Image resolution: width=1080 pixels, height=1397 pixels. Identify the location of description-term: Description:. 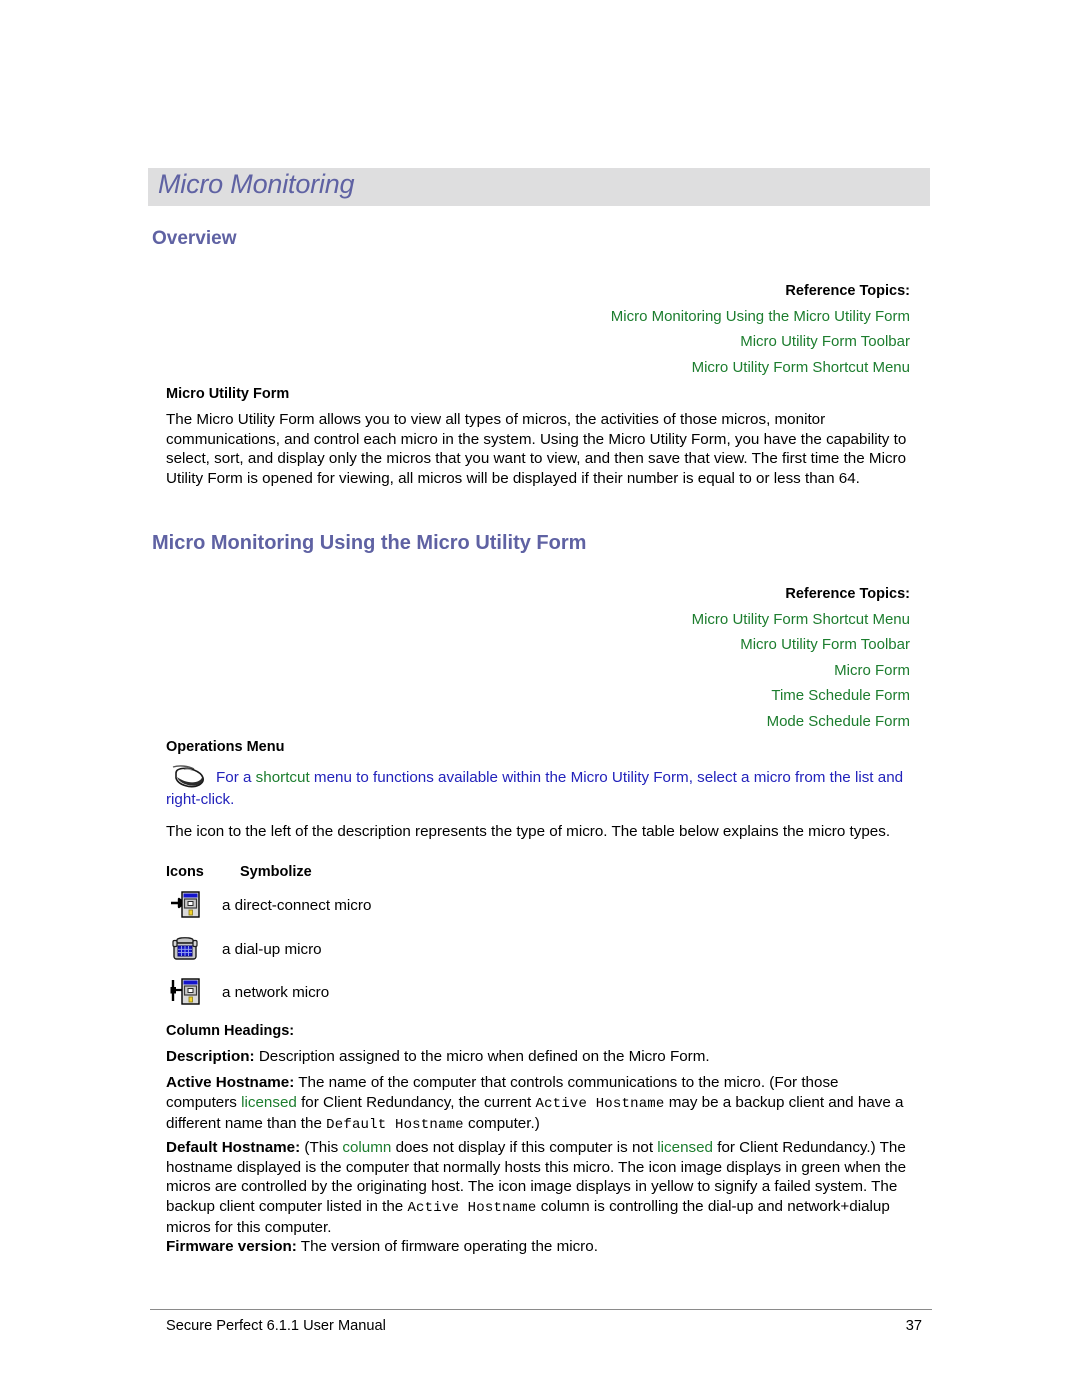
(210, 1056).